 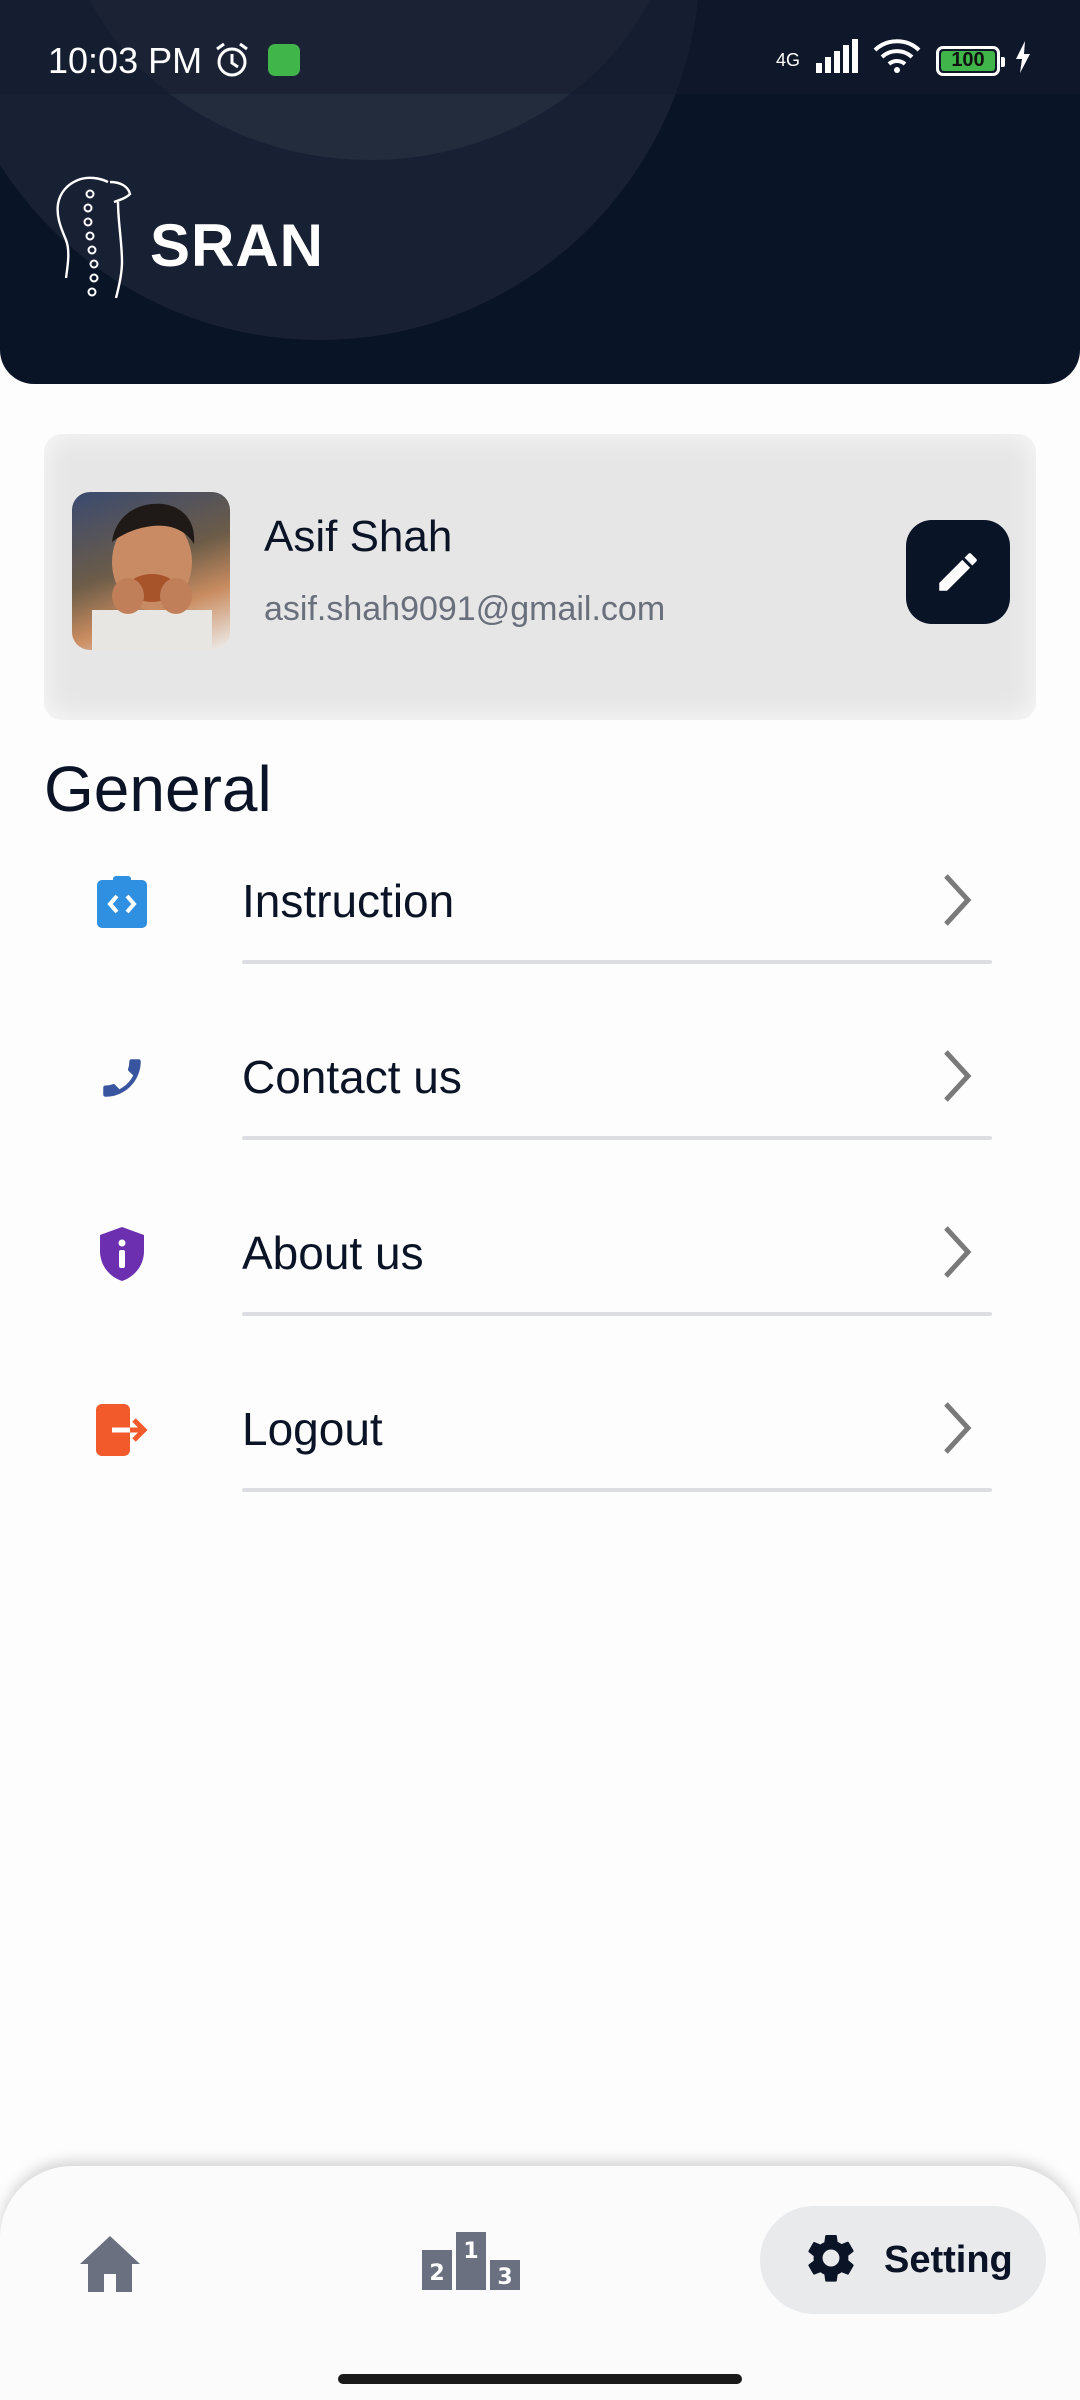 I want to click on instruction-icon, so click(x=122, y=902).